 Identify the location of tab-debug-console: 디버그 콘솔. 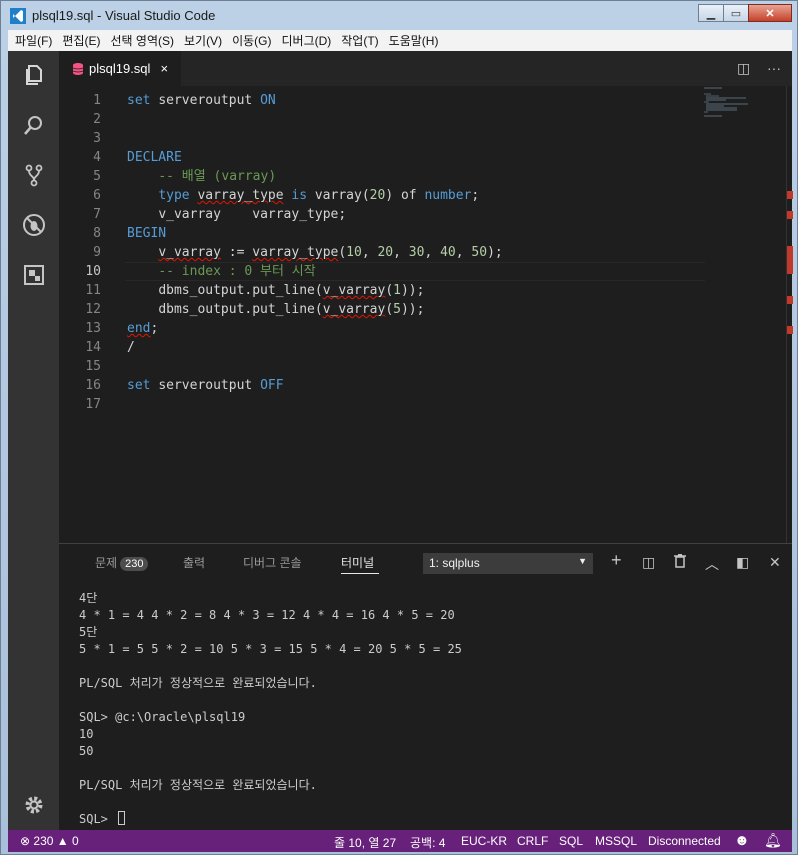
(272, 562).